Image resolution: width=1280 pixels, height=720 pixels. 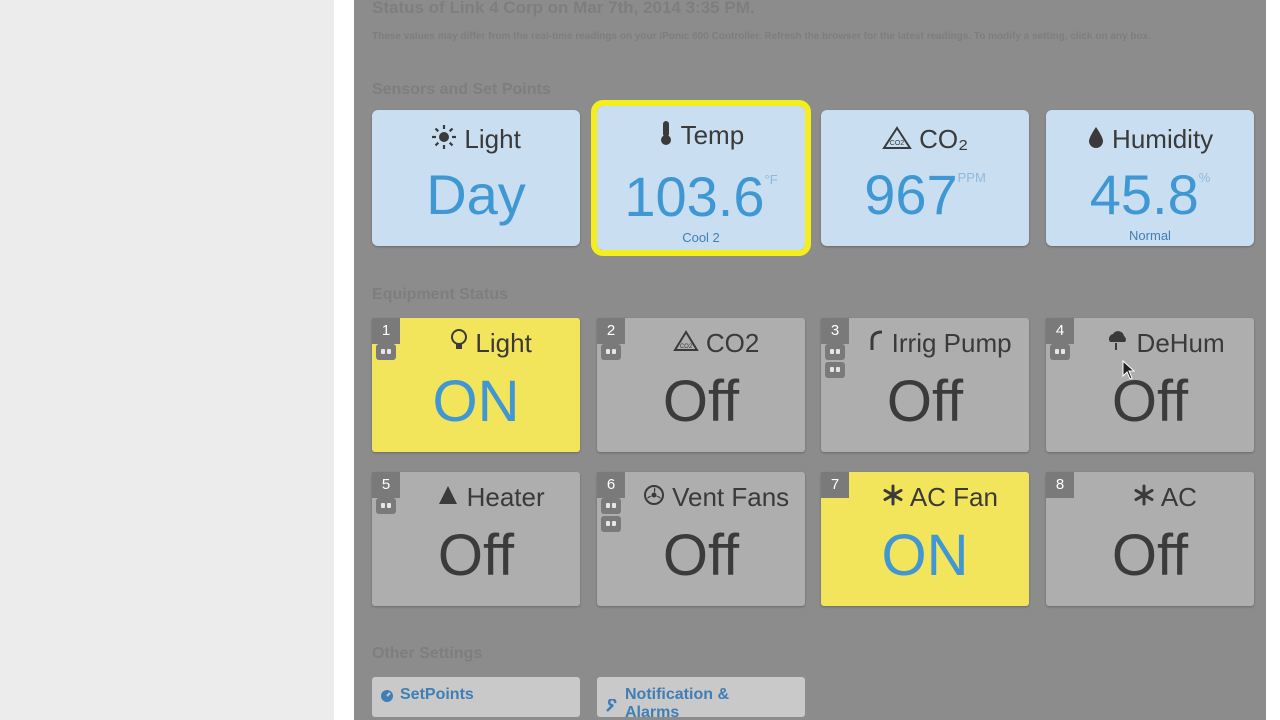 I want to click on sensor-label-row: Humidity, so click(x=1150, y=139).